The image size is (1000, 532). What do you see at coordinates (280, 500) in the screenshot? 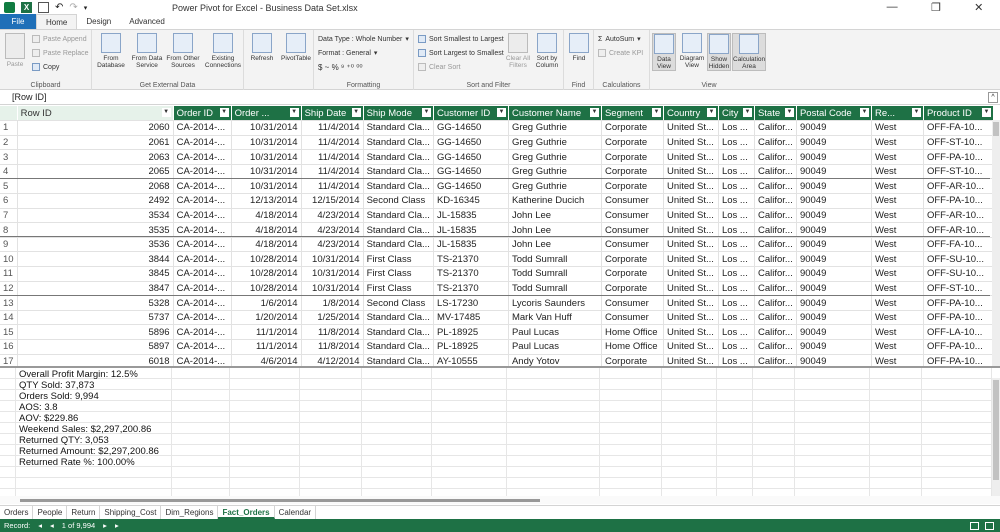
I see `horizontal-scroll-thumb` at bounding box center [280, 500].